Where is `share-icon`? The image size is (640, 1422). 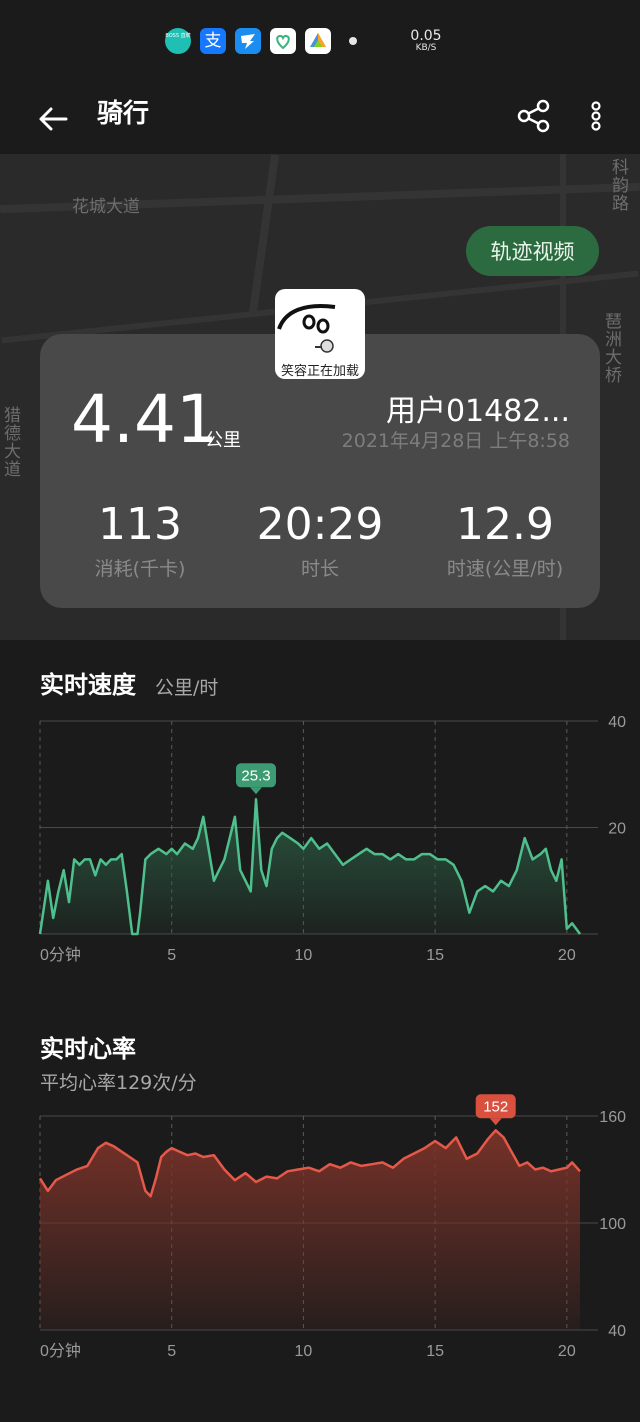
share-icon is located at coordinates (533, 116).